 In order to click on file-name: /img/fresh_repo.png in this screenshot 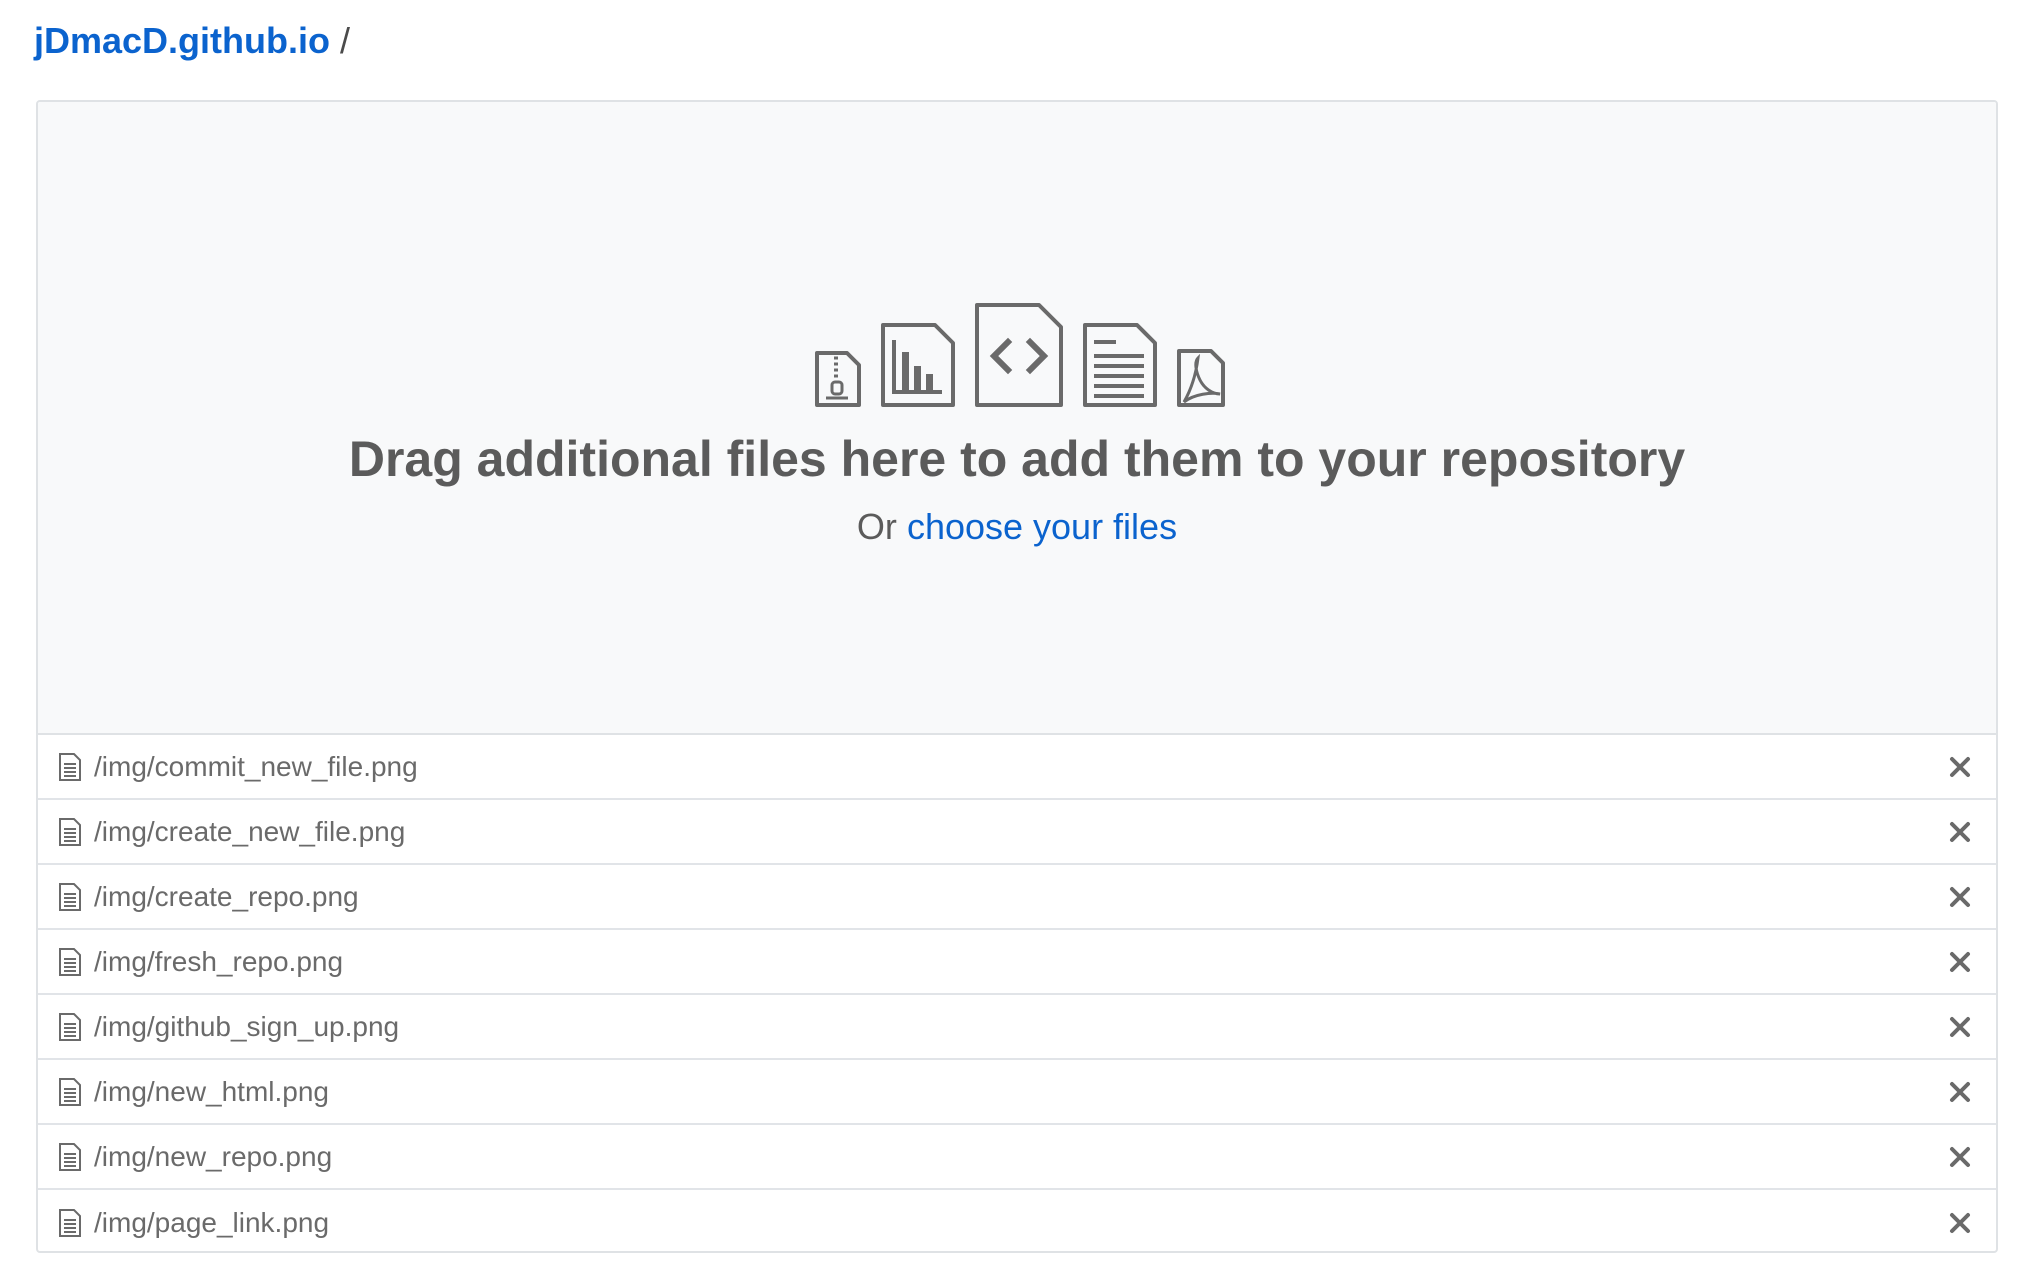, I will do `click(219, 961)`.